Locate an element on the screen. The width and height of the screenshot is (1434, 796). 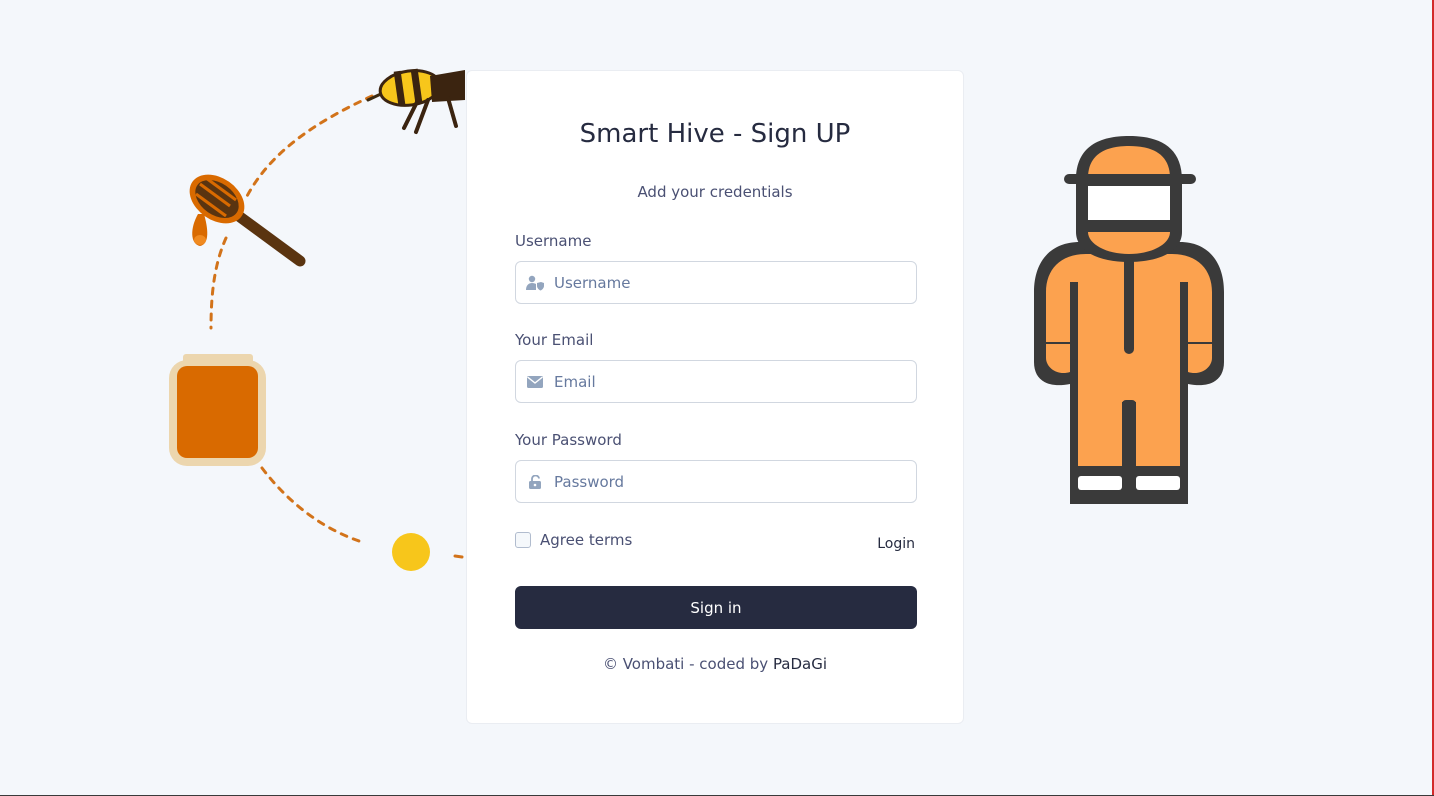
footer-copyright: © Vombati - coded by is located at coordinates (687, 664).